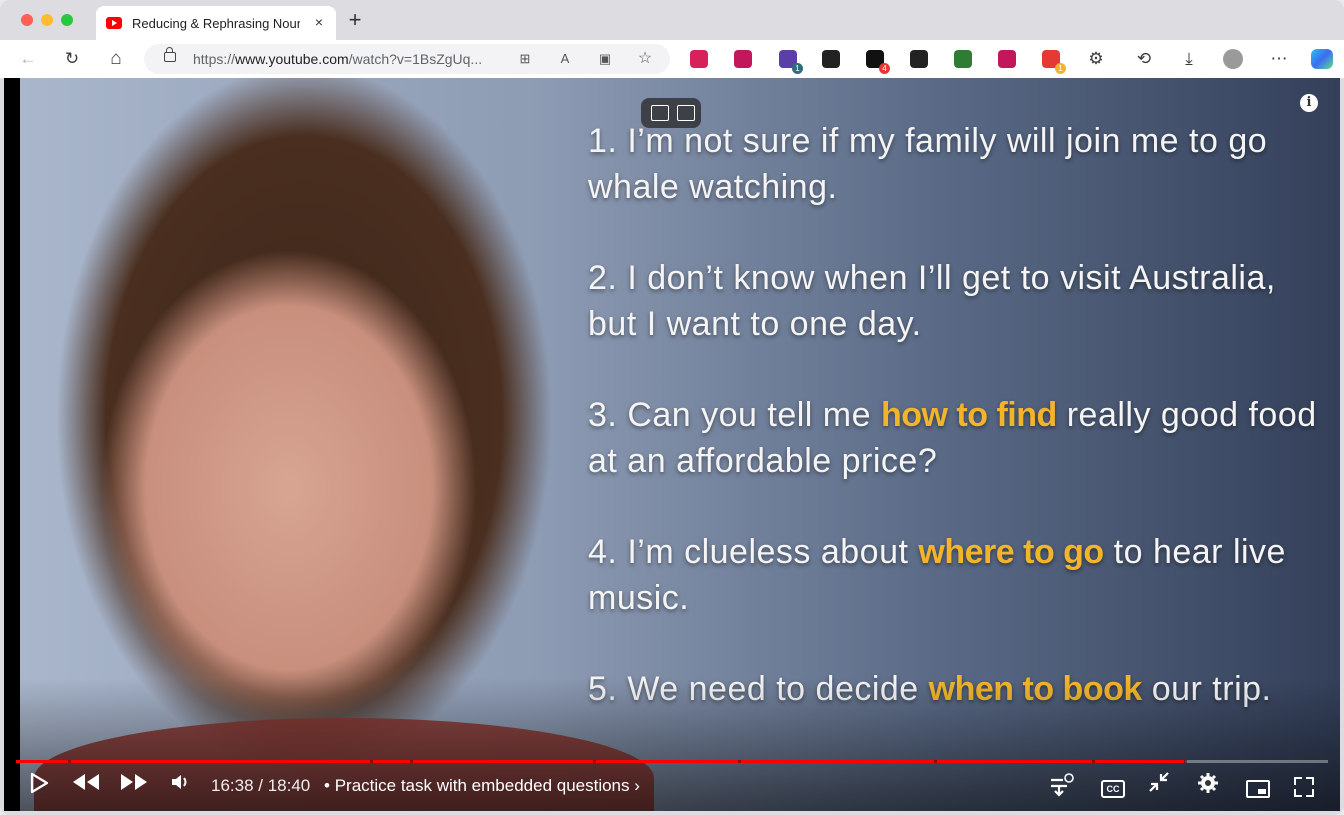  I want to click on split-screen-icon: ⊞, so click(525, 59).